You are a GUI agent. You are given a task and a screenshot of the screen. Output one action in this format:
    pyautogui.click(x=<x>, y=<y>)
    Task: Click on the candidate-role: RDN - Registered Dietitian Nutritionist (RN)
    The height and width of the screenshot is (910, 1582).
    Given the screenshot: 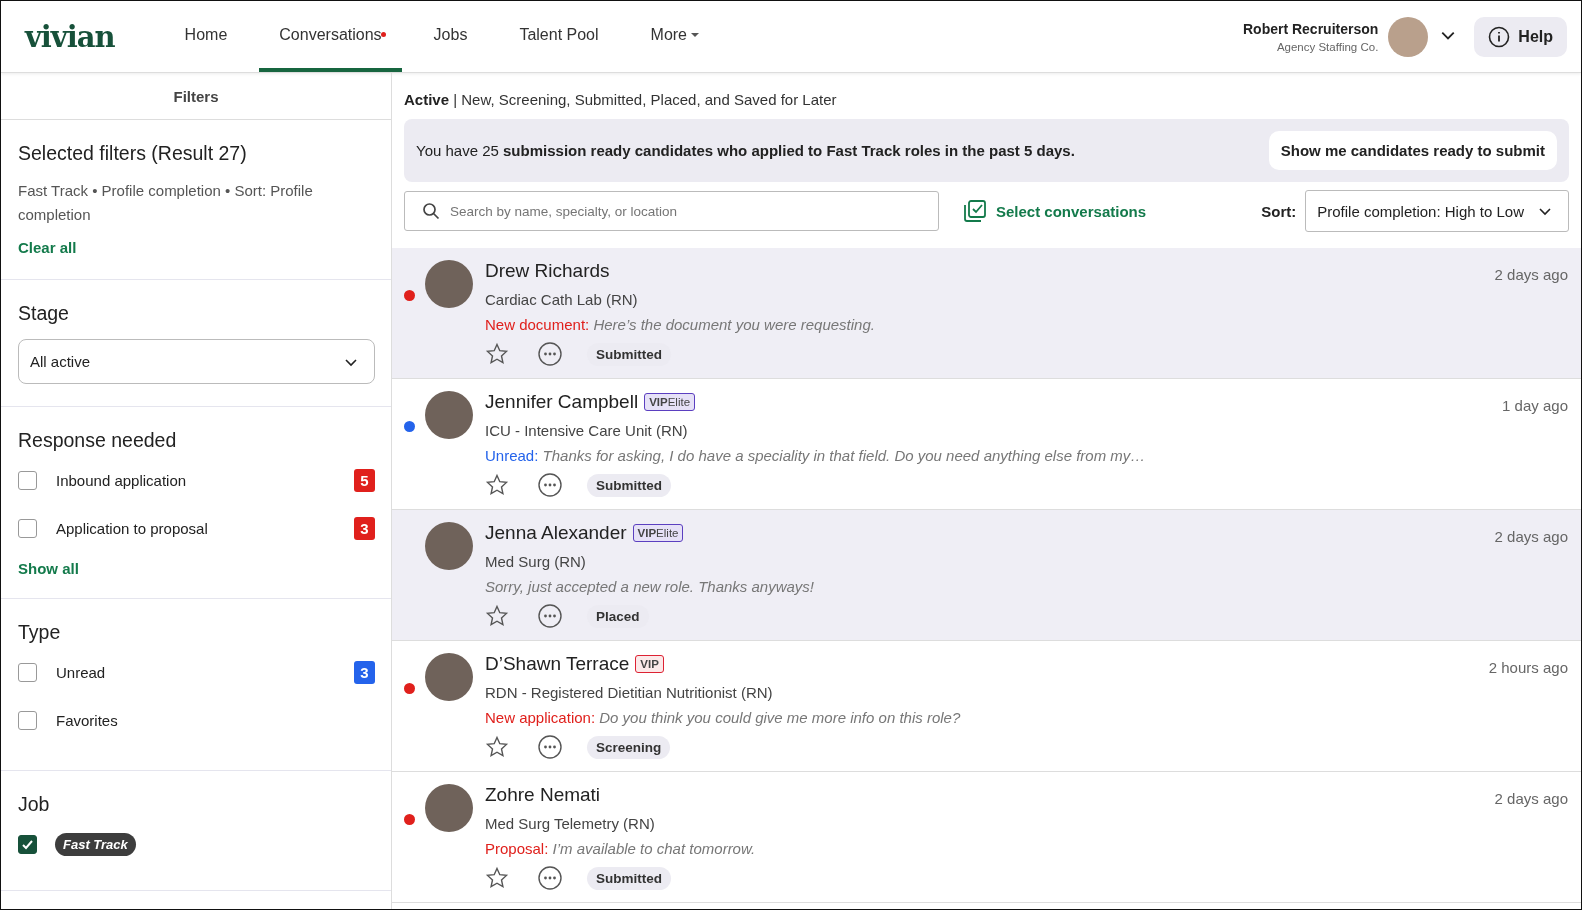 What is the action you would take?
    pyautogui.click(x=629, y=692)
    